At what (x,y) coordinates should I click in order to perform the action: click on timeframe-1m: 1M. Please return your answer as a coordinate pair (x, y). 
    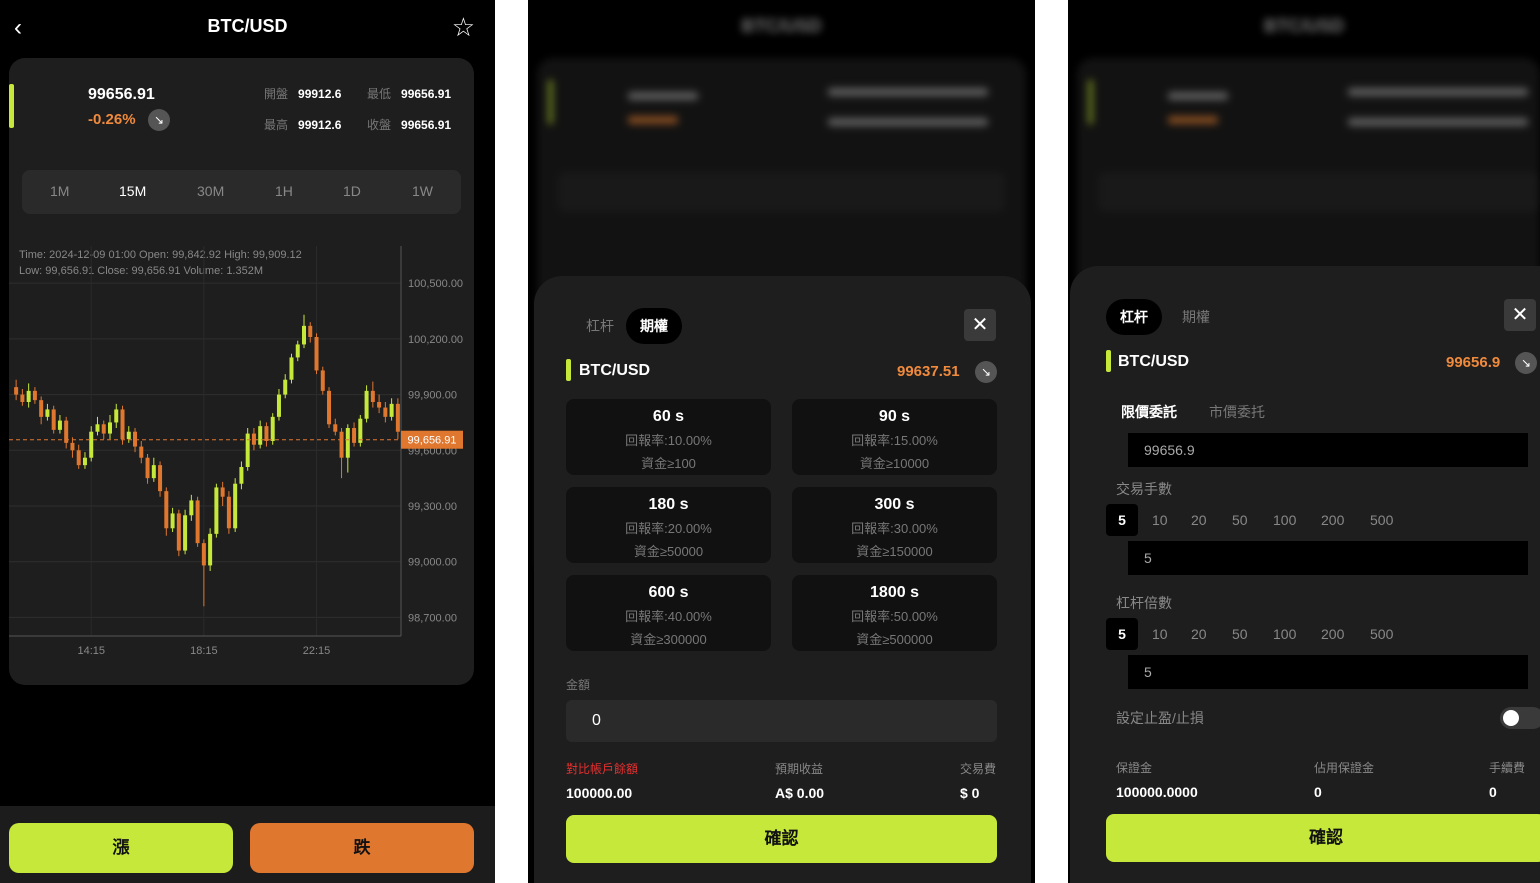
    Looking at the image, I should click on (59, 191).